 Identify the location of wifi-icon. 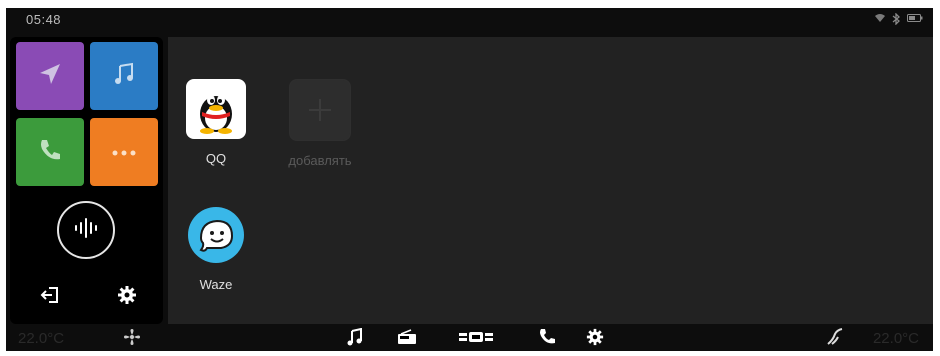
(880, 20).